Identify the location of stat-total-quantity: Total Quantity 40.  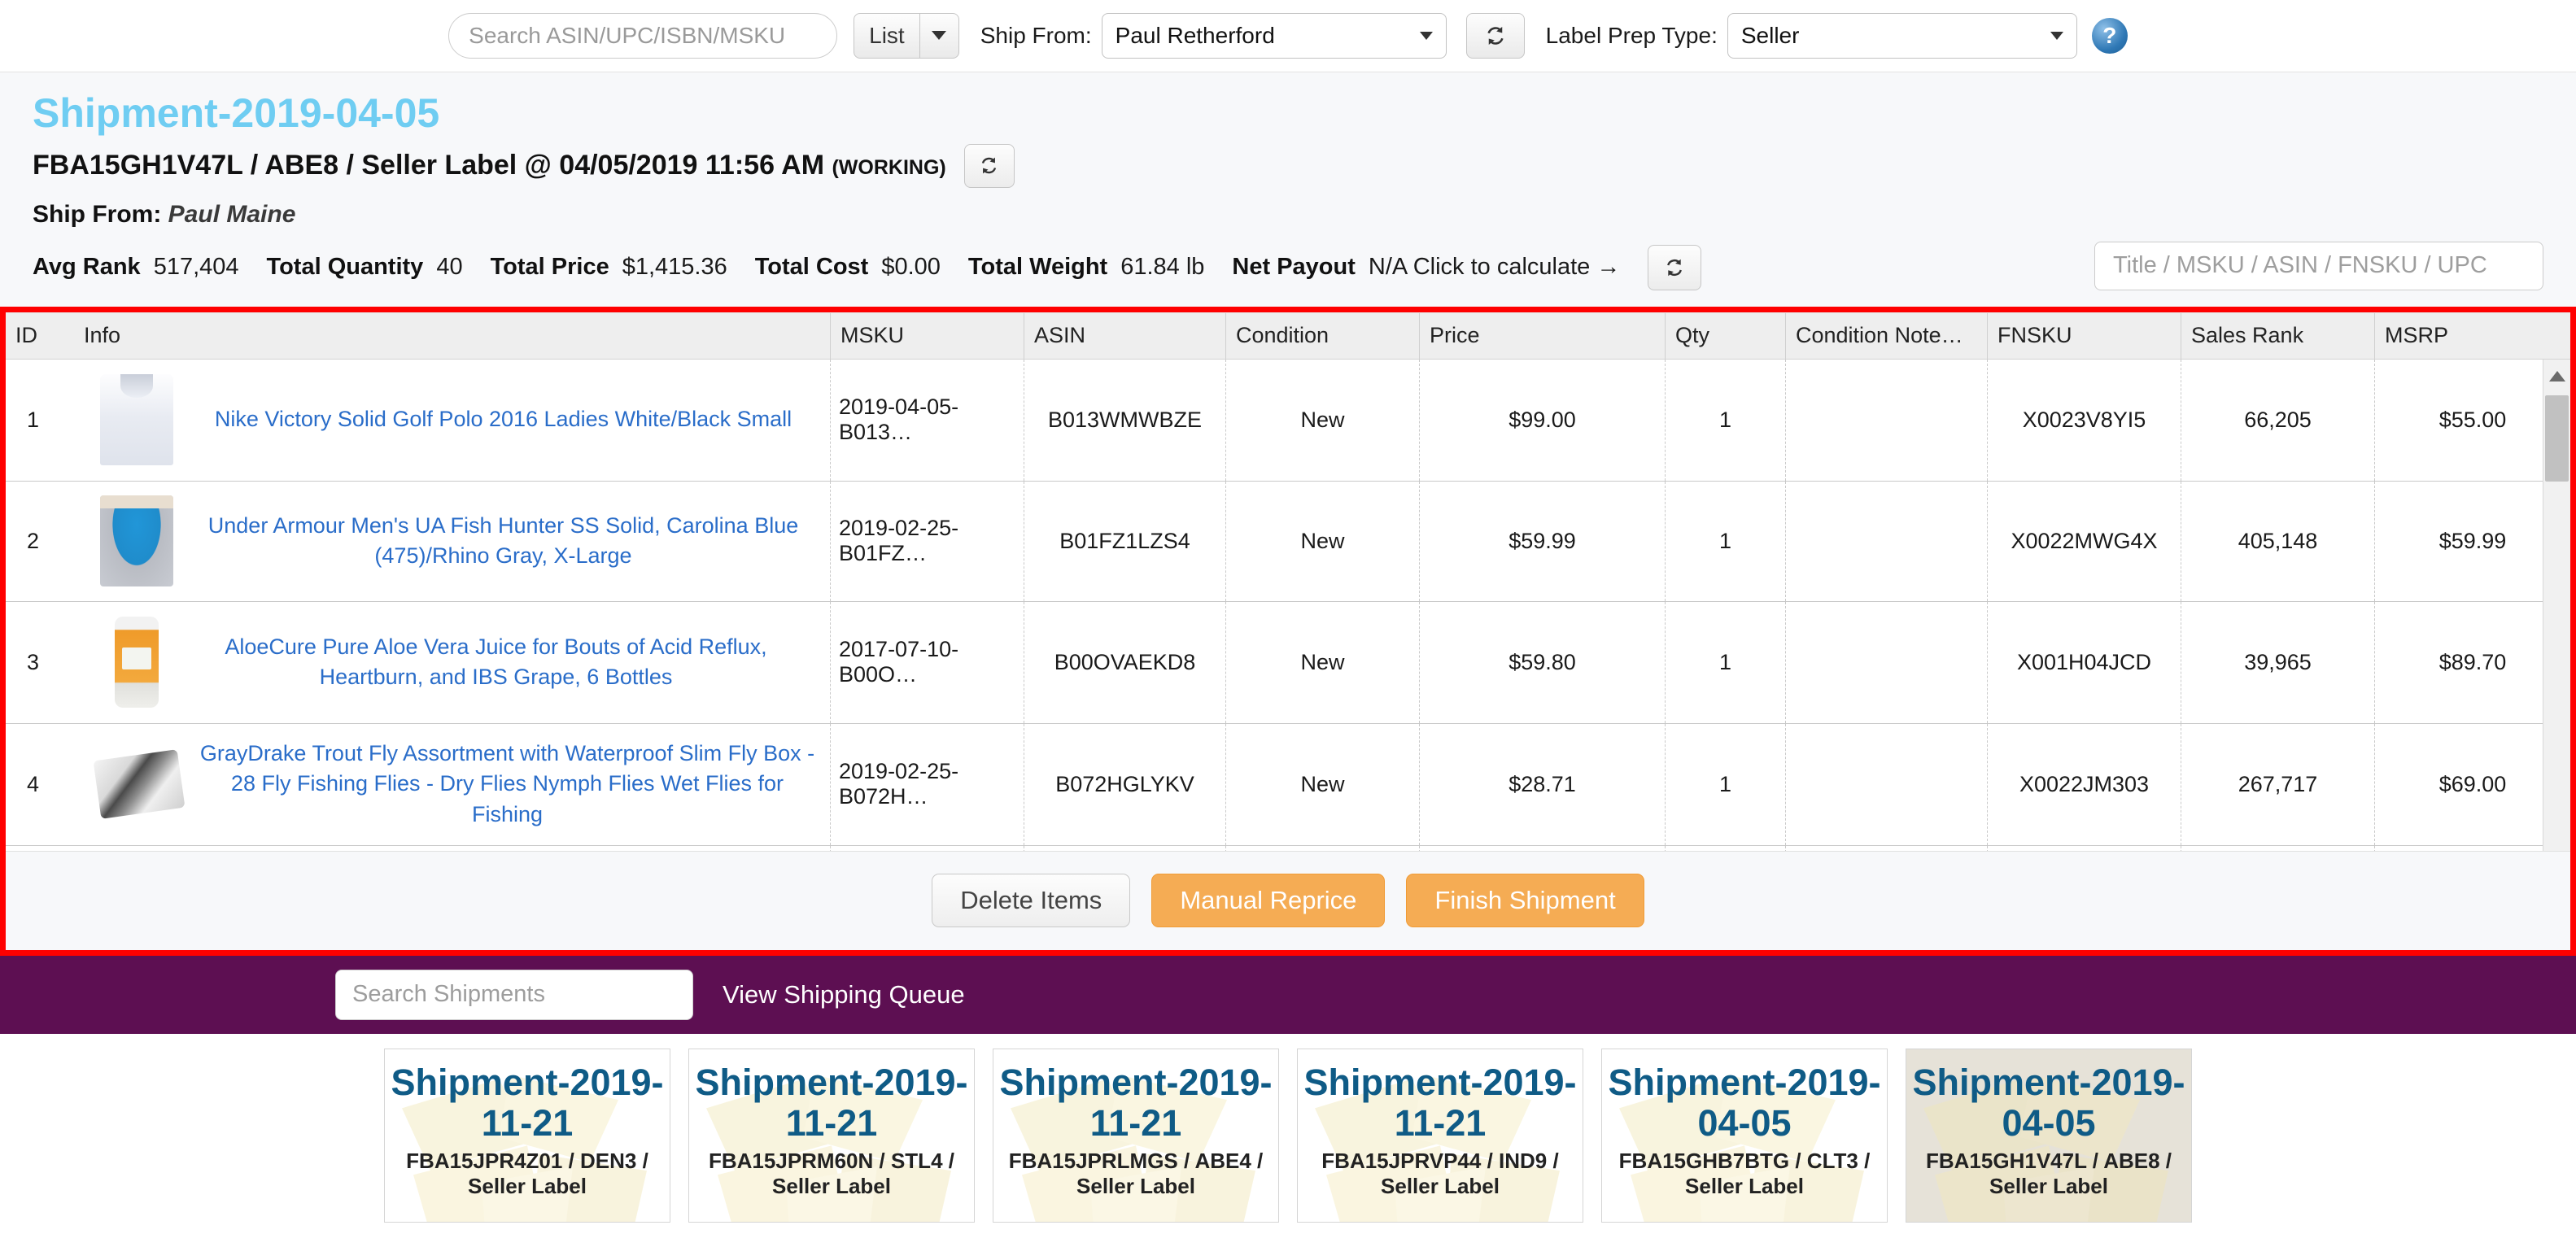
(365, 267).